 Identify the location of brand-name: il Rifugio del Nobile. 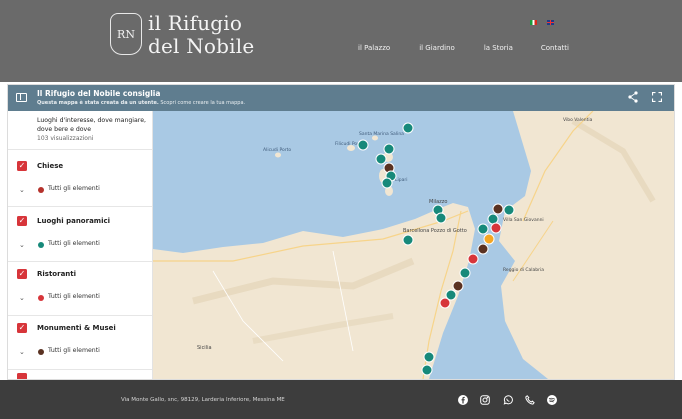
(201, 35).